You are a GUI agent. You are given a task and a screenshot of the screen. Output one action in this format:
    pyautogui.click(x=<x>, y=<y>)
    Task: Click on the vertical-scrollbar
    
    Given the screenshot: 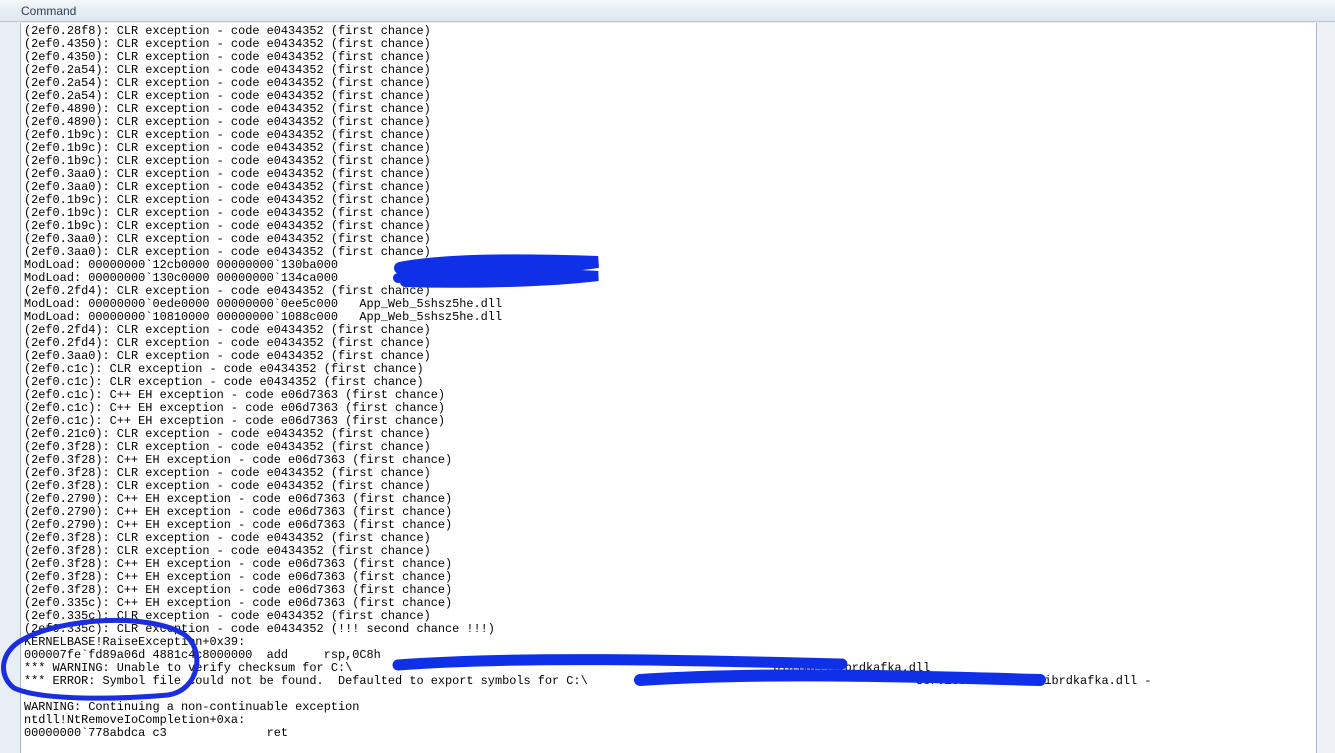 What is the action you would take?
    pyautogui.click(x=1326, y=388)
    